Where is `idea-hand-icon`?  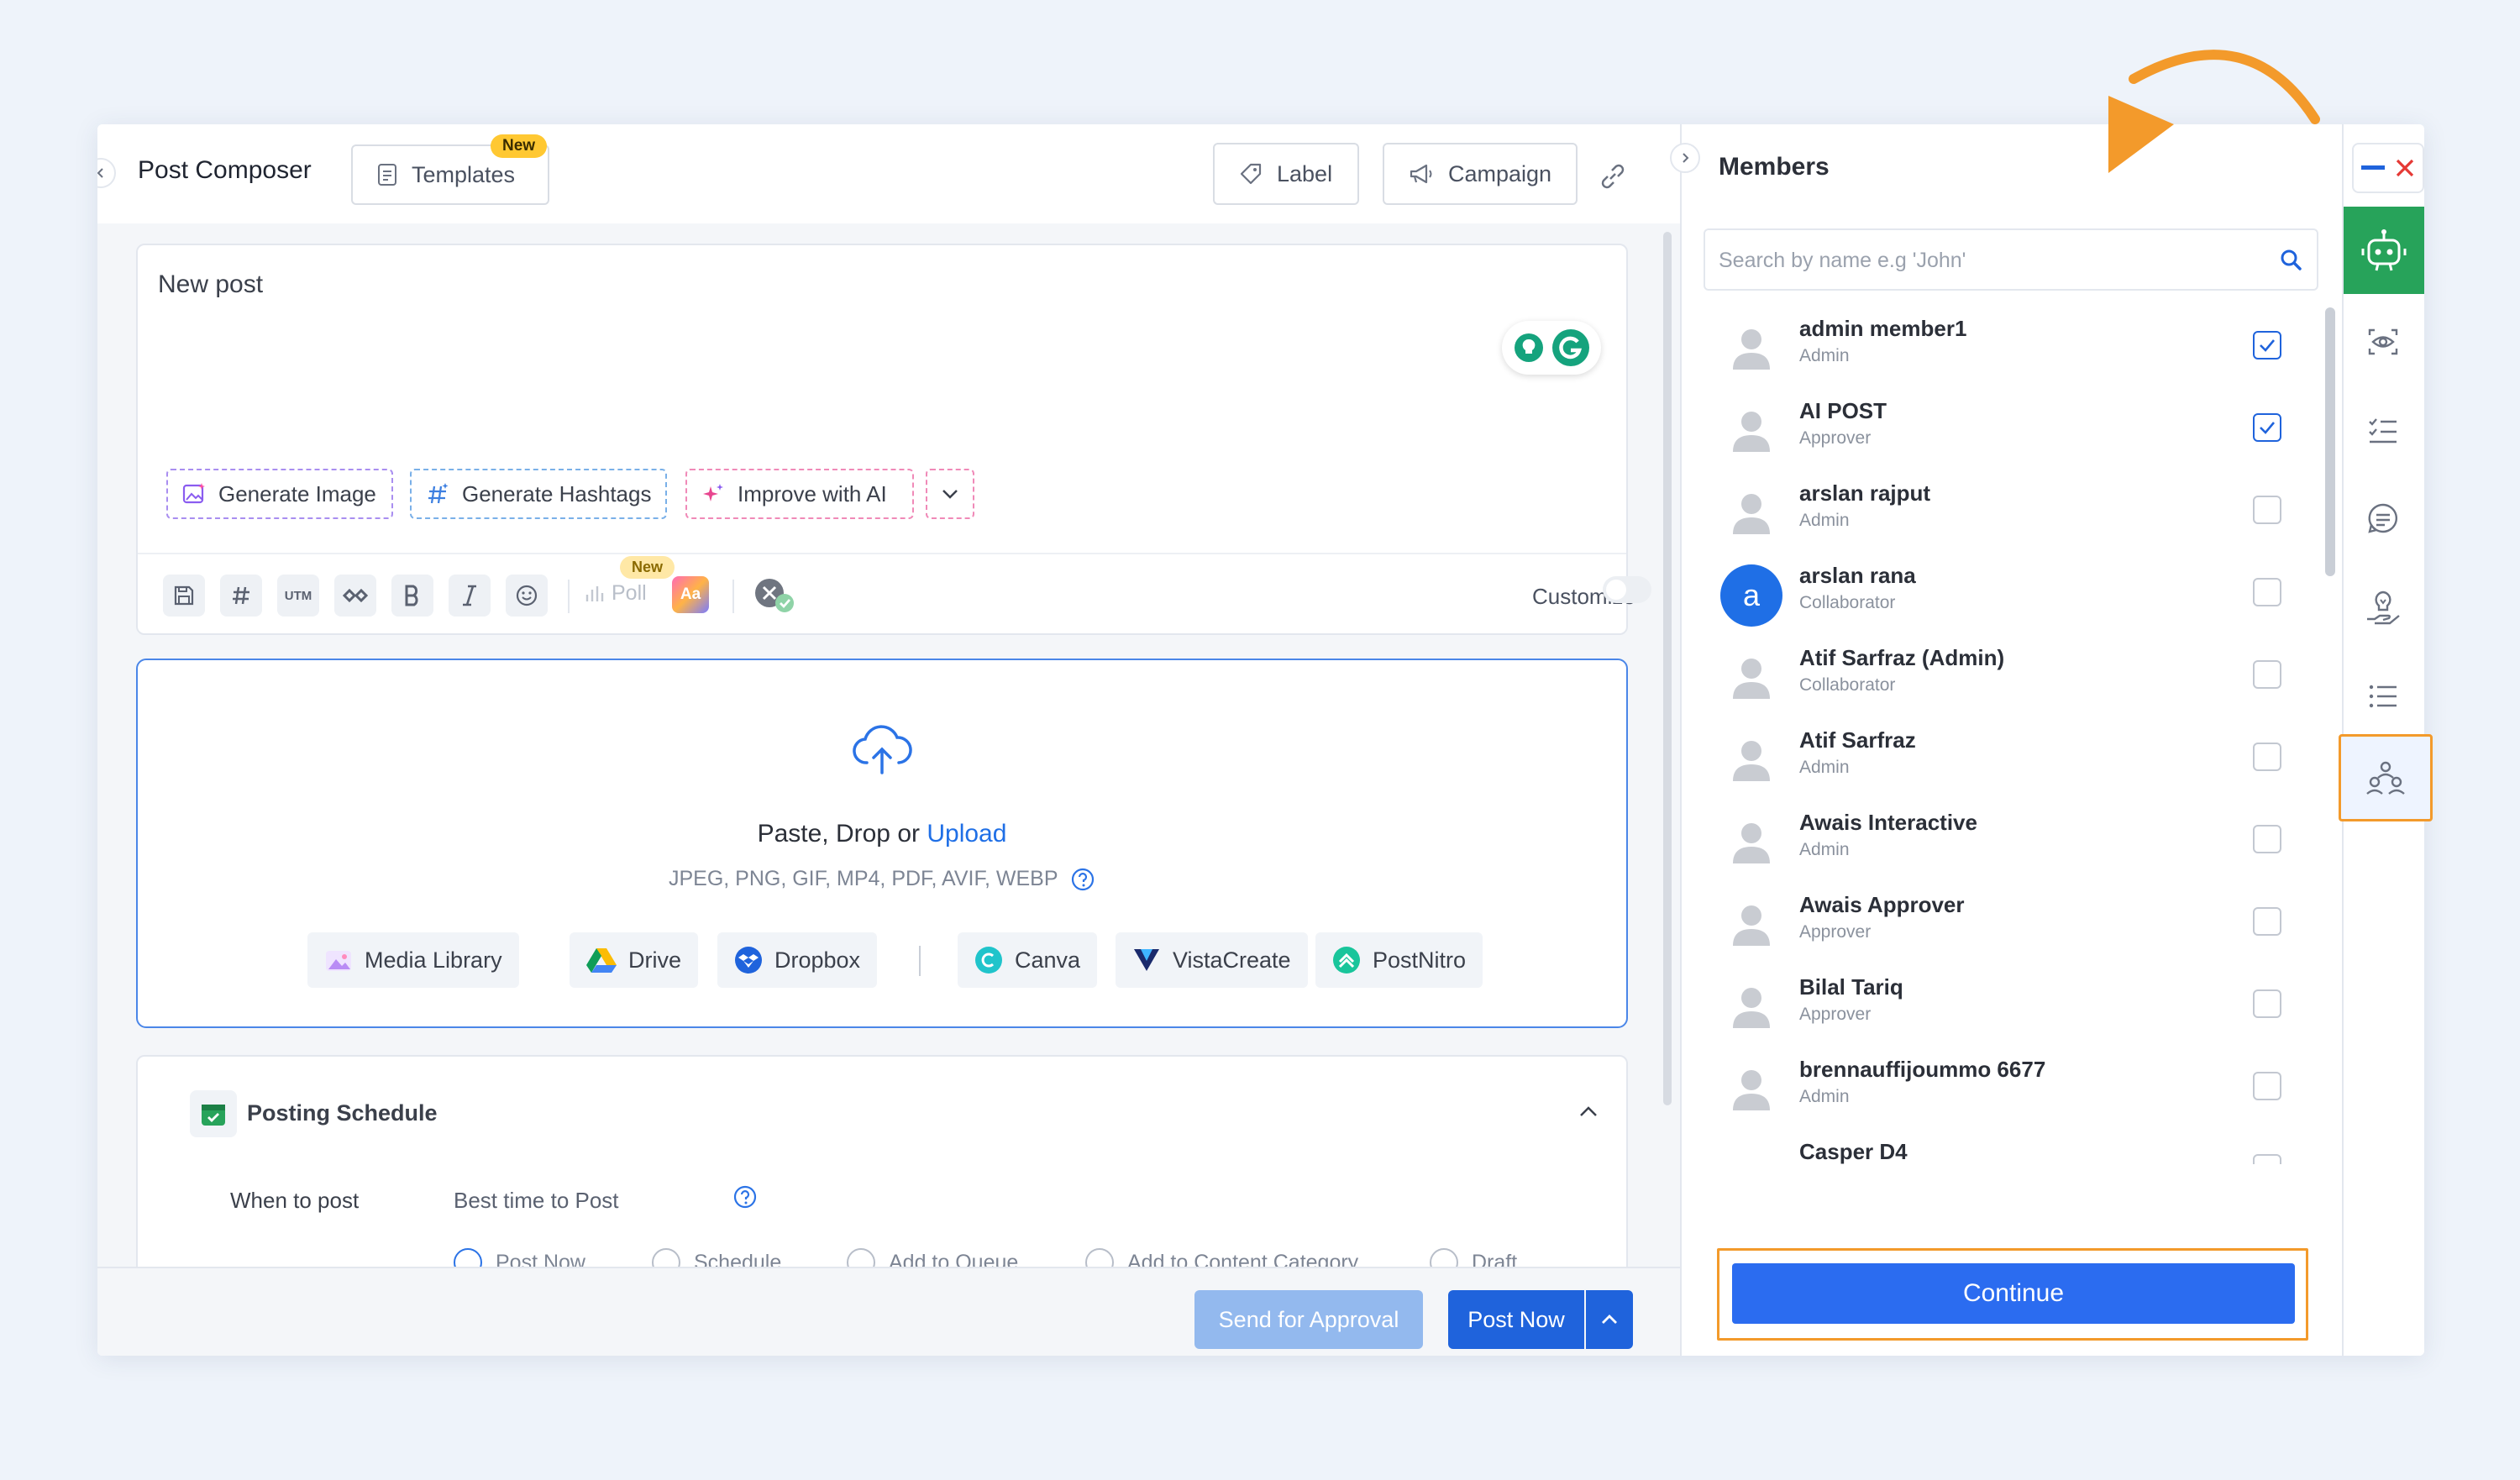 idea-hand-icon is located at coordinates (2383, 607).